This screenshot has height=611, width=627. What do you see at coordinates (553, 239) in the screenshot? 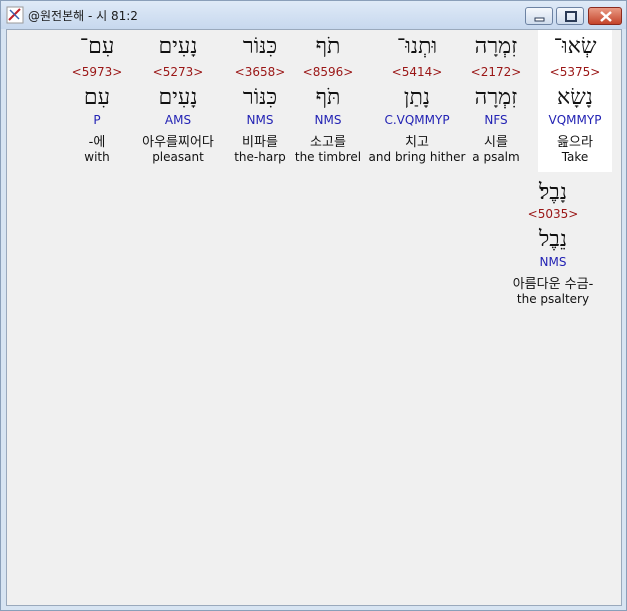
I see `hebrew-lemma: נֵבֶל` at bounding box center [553, 239].